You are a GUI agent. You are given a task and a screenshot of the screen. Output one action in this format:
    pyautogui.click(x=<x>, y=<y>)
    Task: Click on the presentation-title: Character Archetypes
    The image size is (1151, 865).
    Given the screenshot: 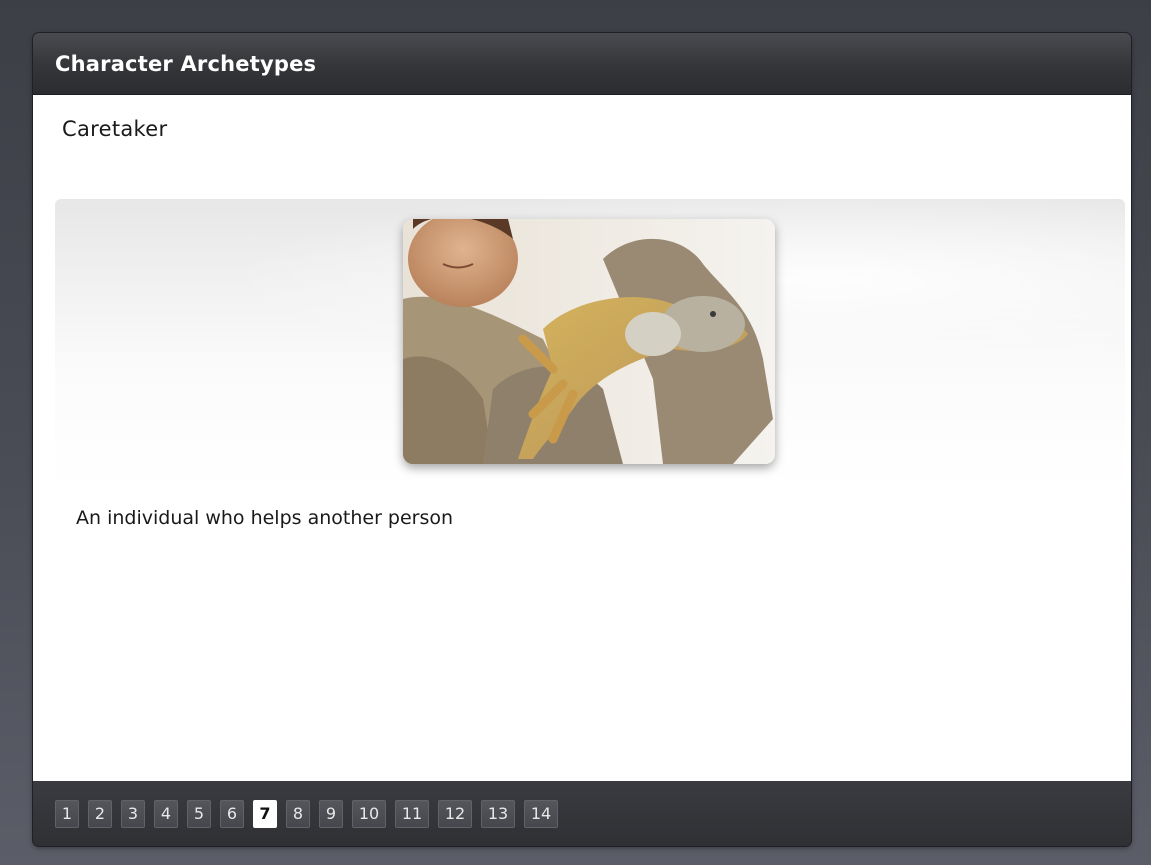 What is the action you would take?
    pyautogui.click(x=186, y=63)
    